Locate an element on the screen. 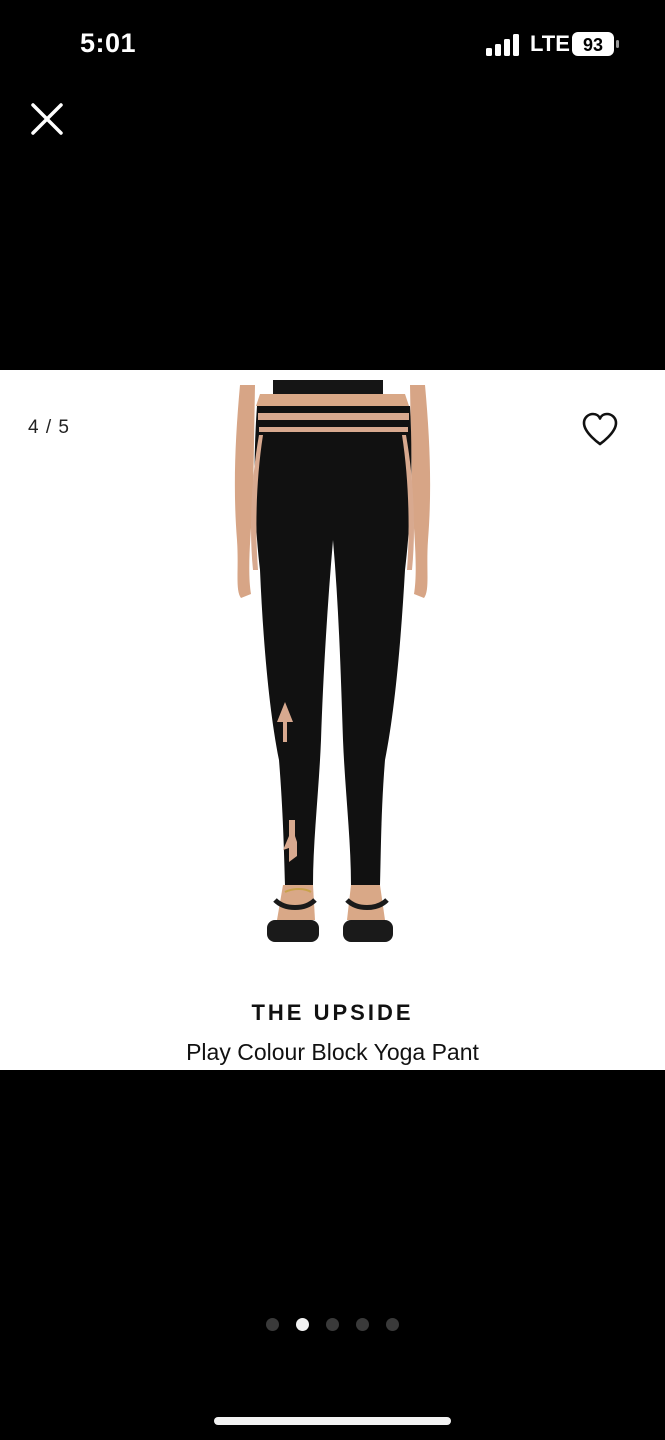  cellular-signal-icon is located at coordinates (502, 45).